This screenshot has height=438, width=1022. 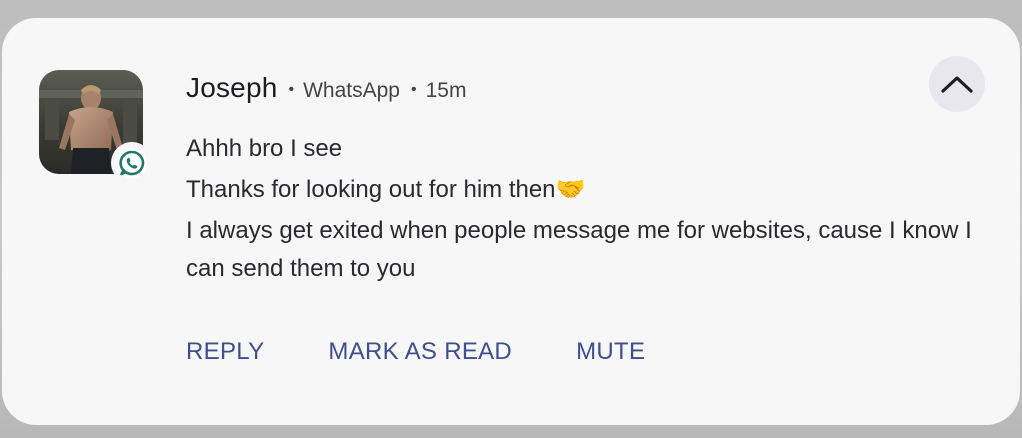 I want to click on whatsapp-icon, so click(x=132, y=163).